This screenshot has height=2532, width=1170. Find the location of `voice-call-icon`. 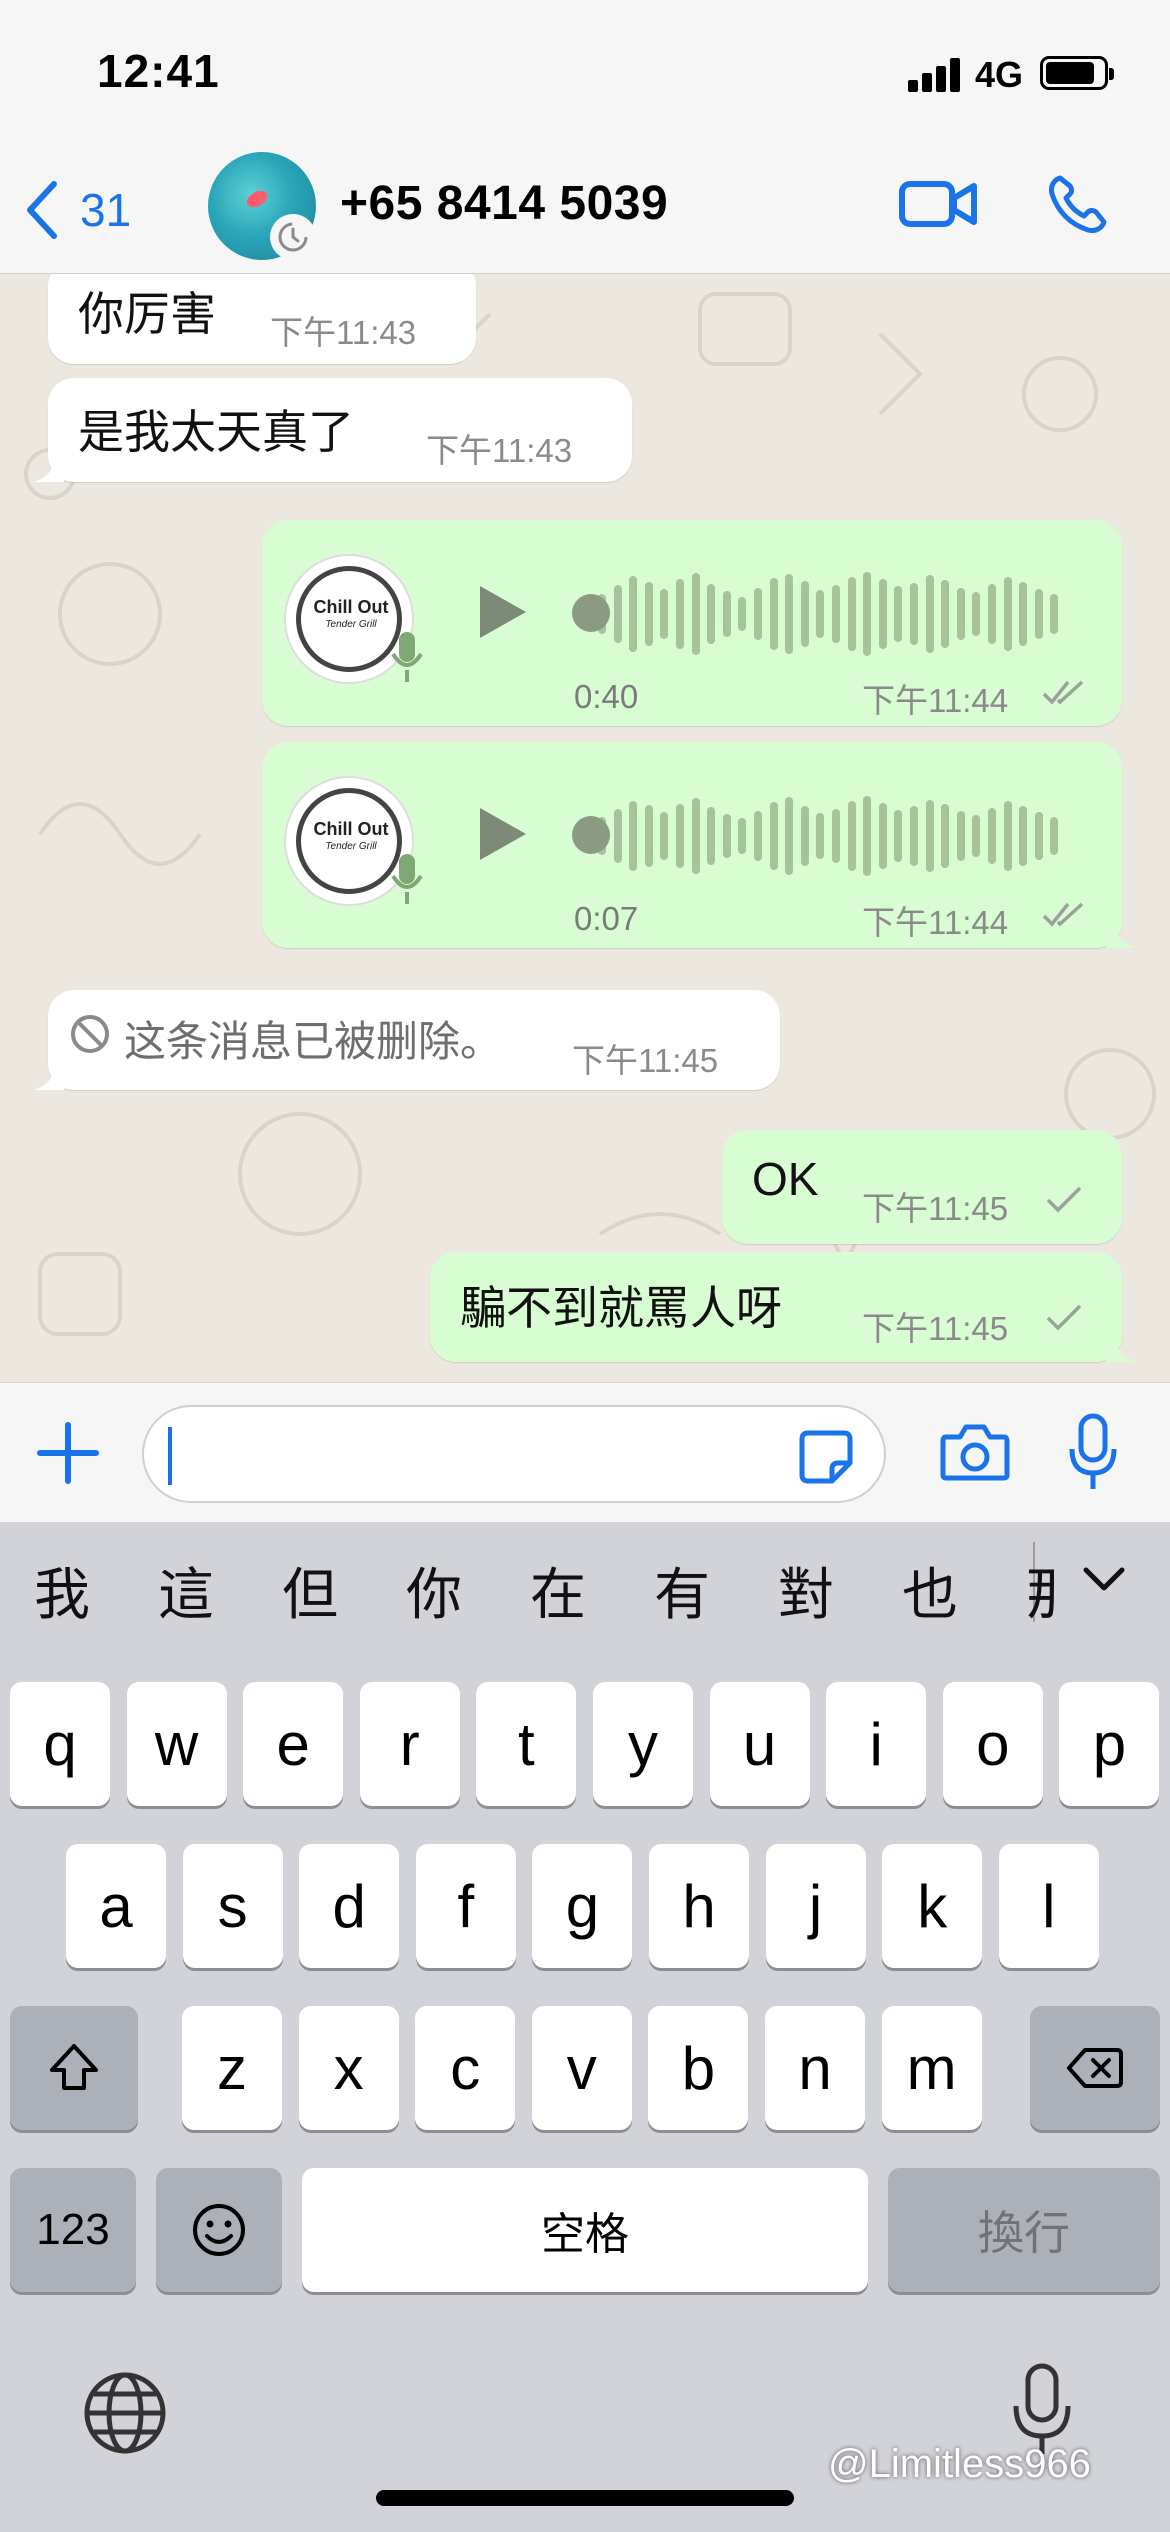

voice-call-icon is located at coordinates (1078, 204).